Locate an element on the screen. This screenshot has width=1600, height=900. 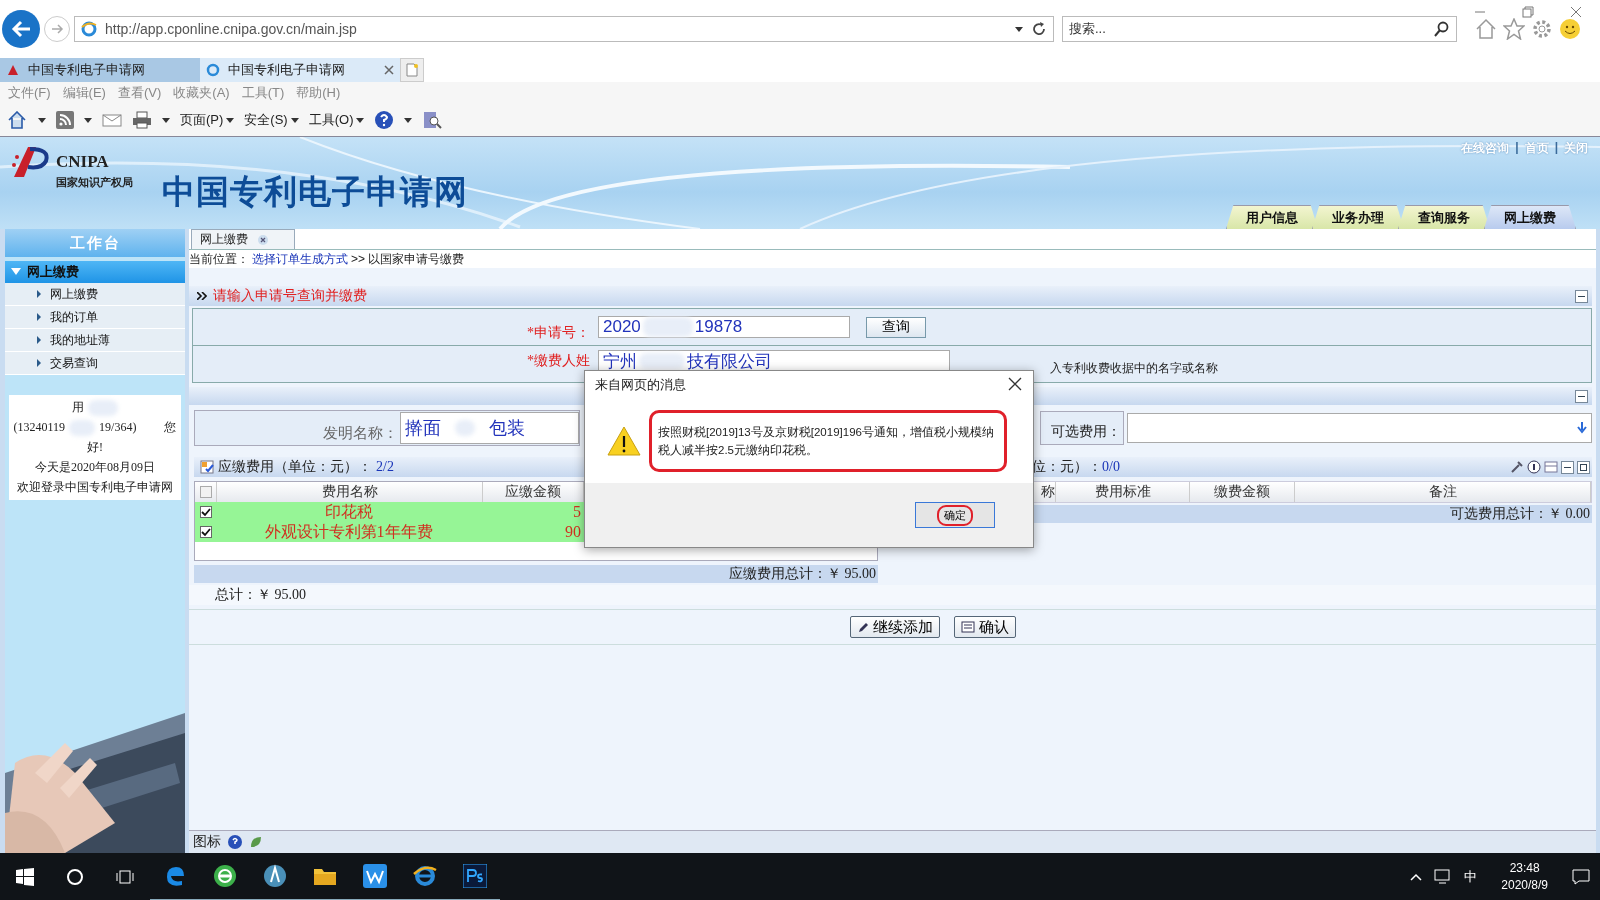
redaction-blur is located at coordinates (662, 361).